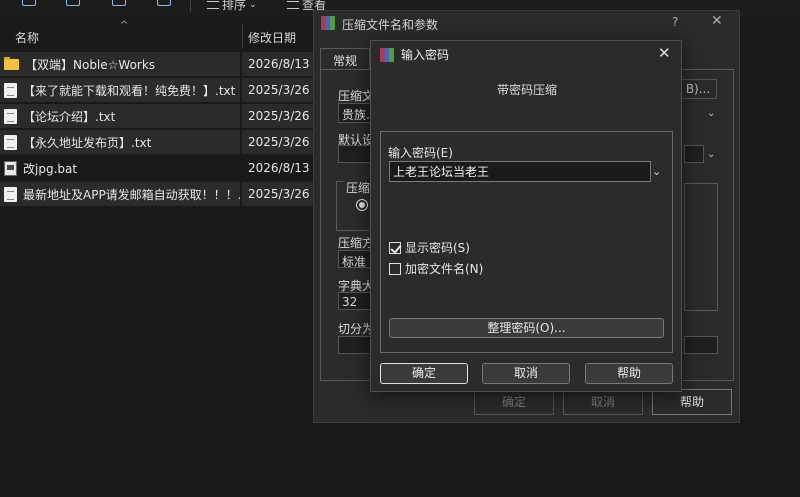  What do you see at coordinates (444, 269) in the screenshot?
I see `encrypt-filenames-label: 加密文件名(N)` at bounding box center [444, 269].